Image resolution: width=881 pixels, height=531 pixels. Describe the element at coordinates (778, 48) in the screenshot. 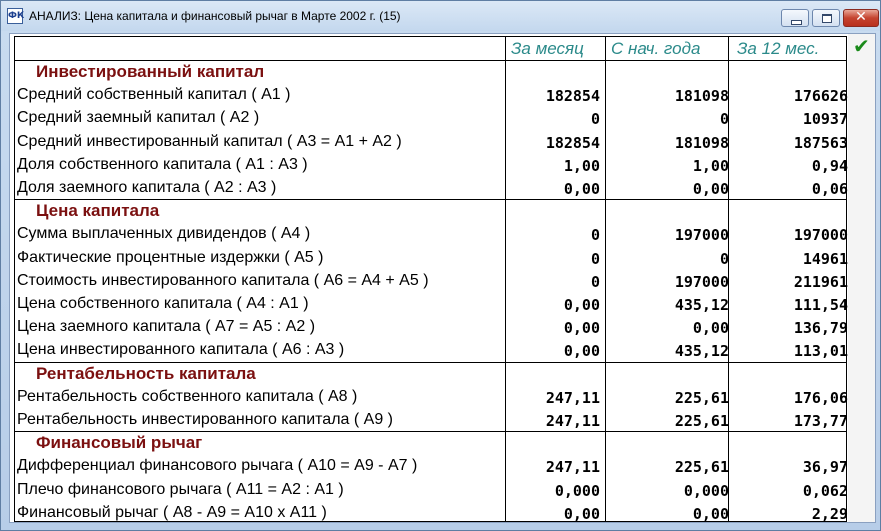

I see `column-header: За 12 мес.` at that location.